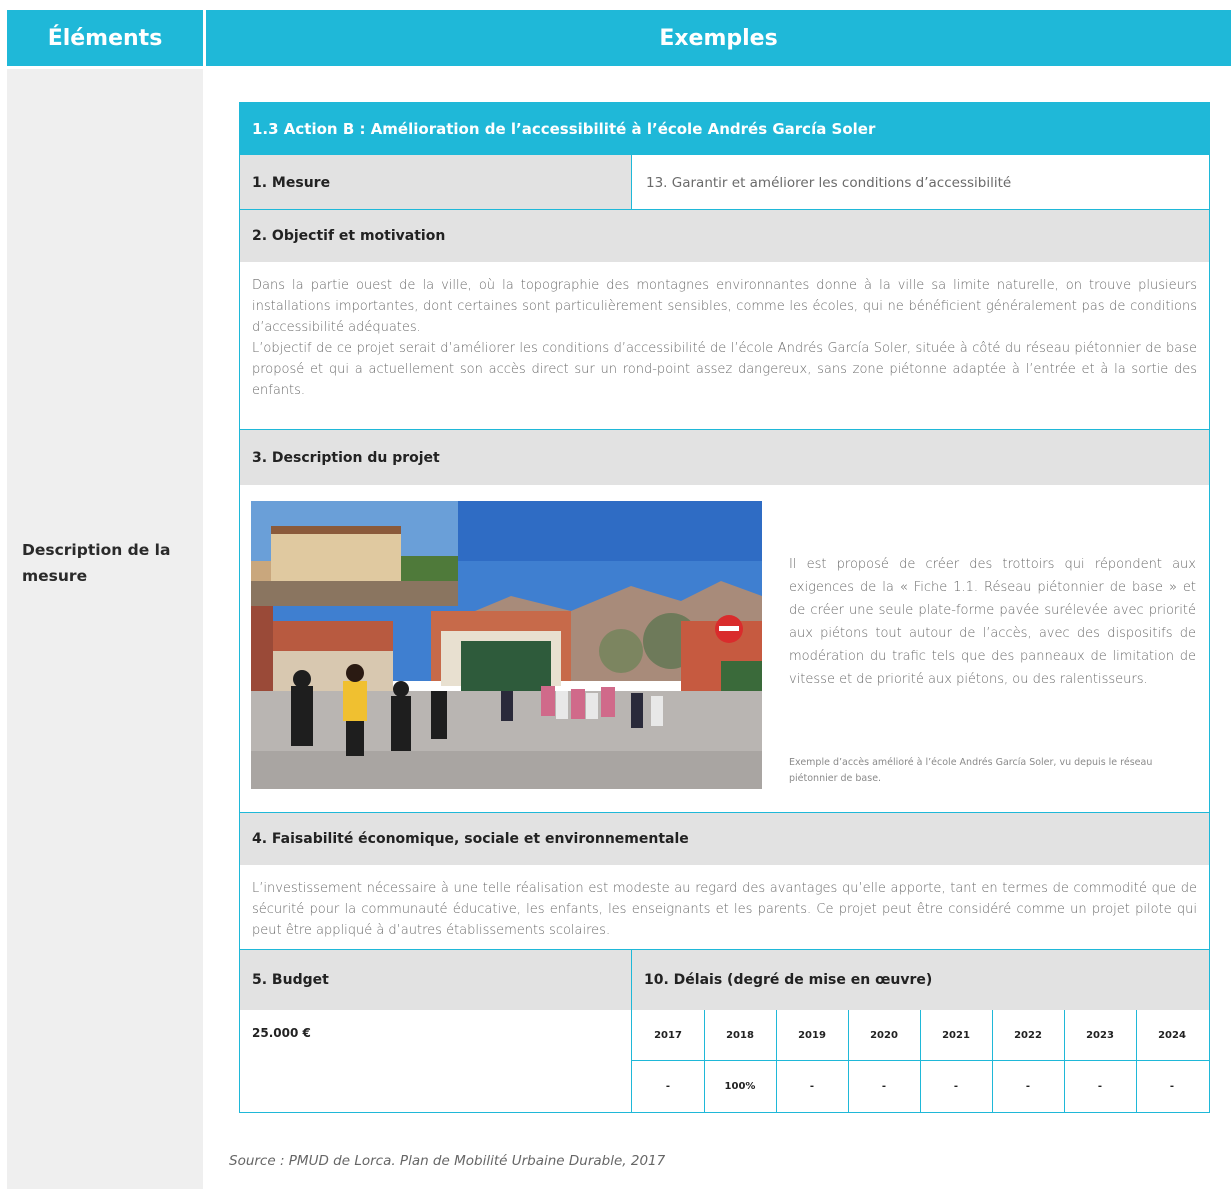  Describe the element at coordinates (740, 1086) in the screenshot. I see `year-value-cell: 100%` at that location.